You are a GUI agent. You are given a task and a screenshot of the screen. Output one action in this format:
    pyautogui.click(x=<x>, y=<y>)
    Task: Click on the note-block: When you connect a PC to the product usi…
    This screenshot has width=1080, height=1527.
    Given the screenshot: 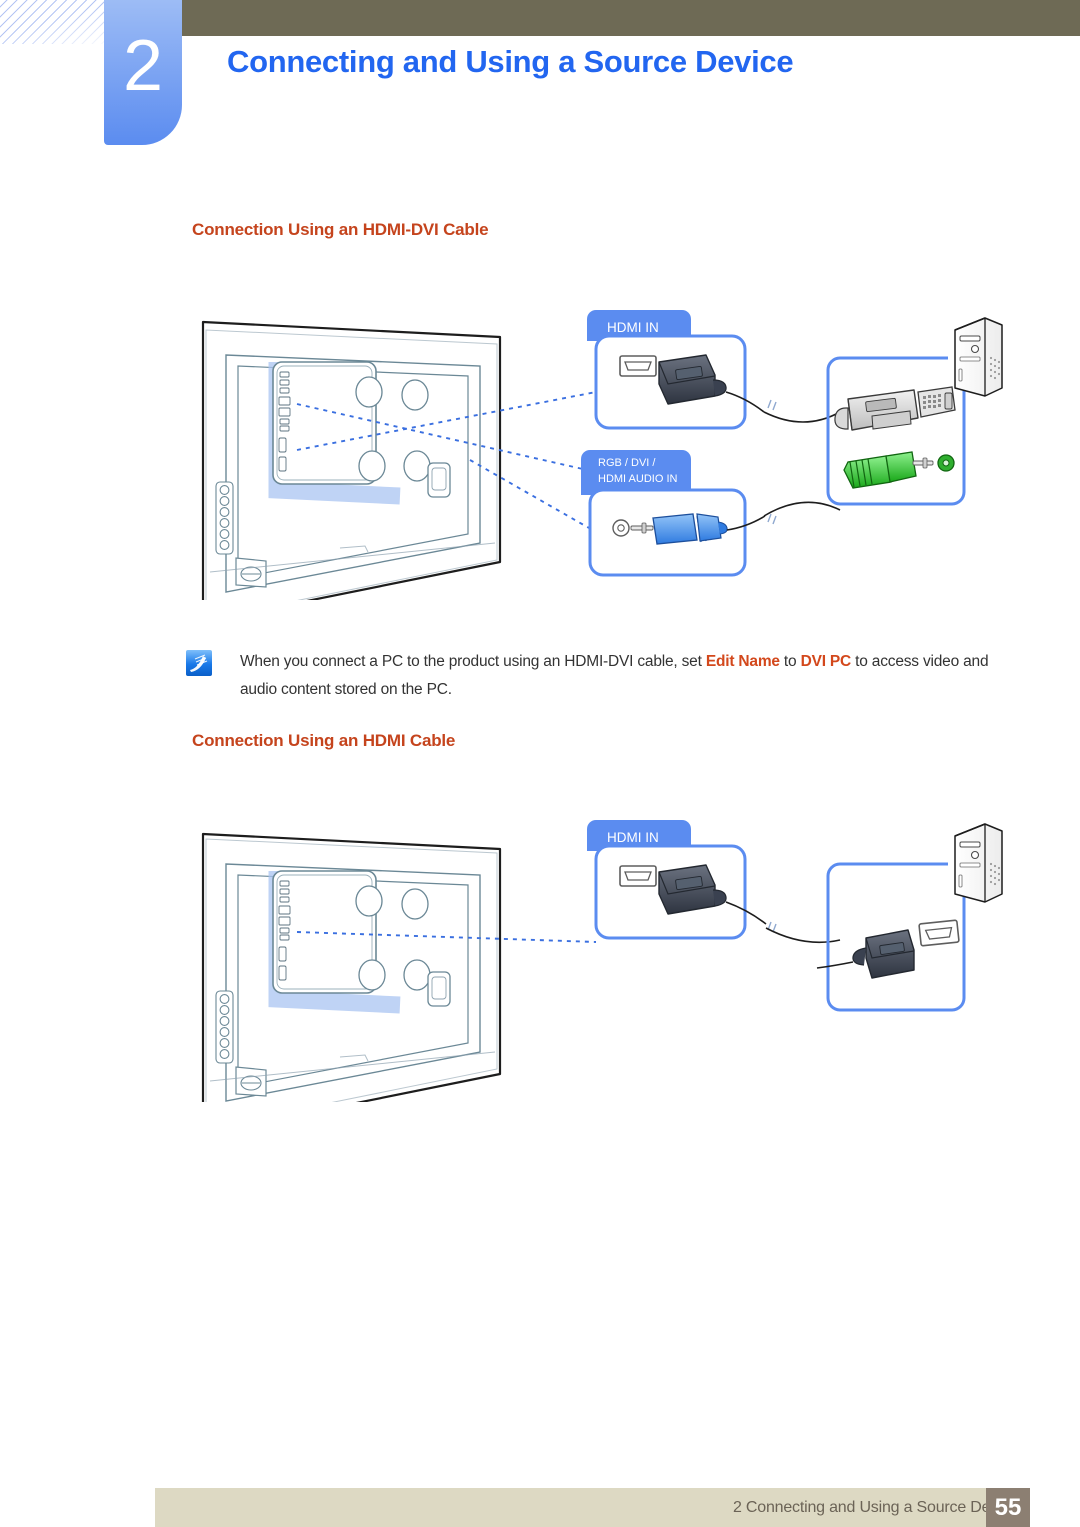 What is the action you would take?
    pyautogui.click(x=601, y=676)
    